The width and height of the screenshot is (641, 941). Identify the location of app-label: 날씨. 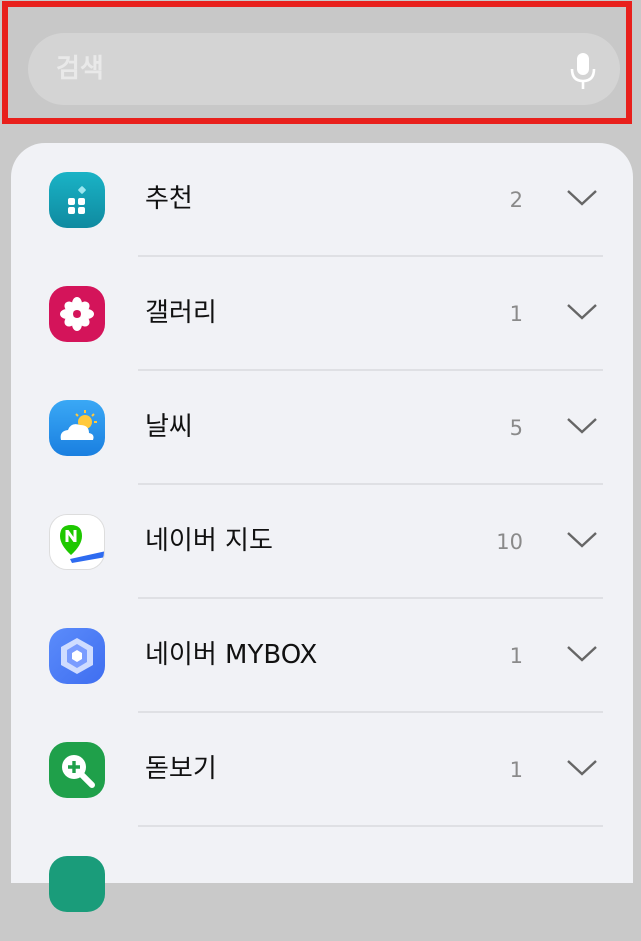
(169, 427).